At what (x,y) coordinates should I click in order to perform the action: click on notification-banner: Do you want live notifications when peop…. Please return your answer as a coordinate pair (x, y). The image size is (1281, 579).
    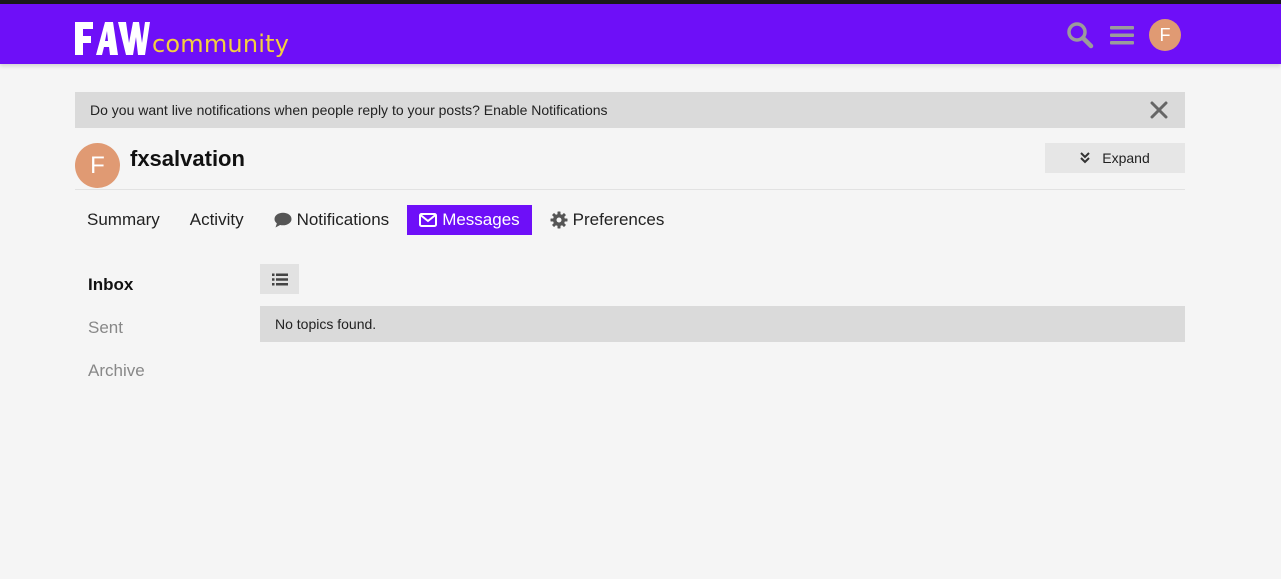
    Looking at the image, I should click on (630, 110).